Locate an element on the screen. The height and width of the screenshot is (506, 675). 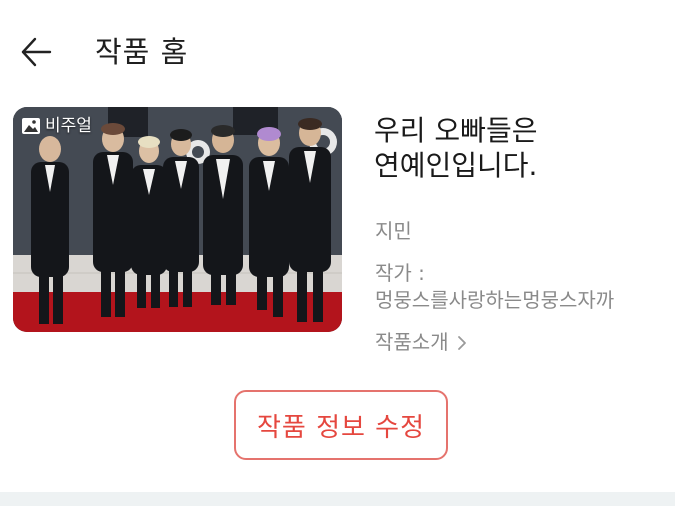
chevron-right-icon is located at coordinates (461, 342).